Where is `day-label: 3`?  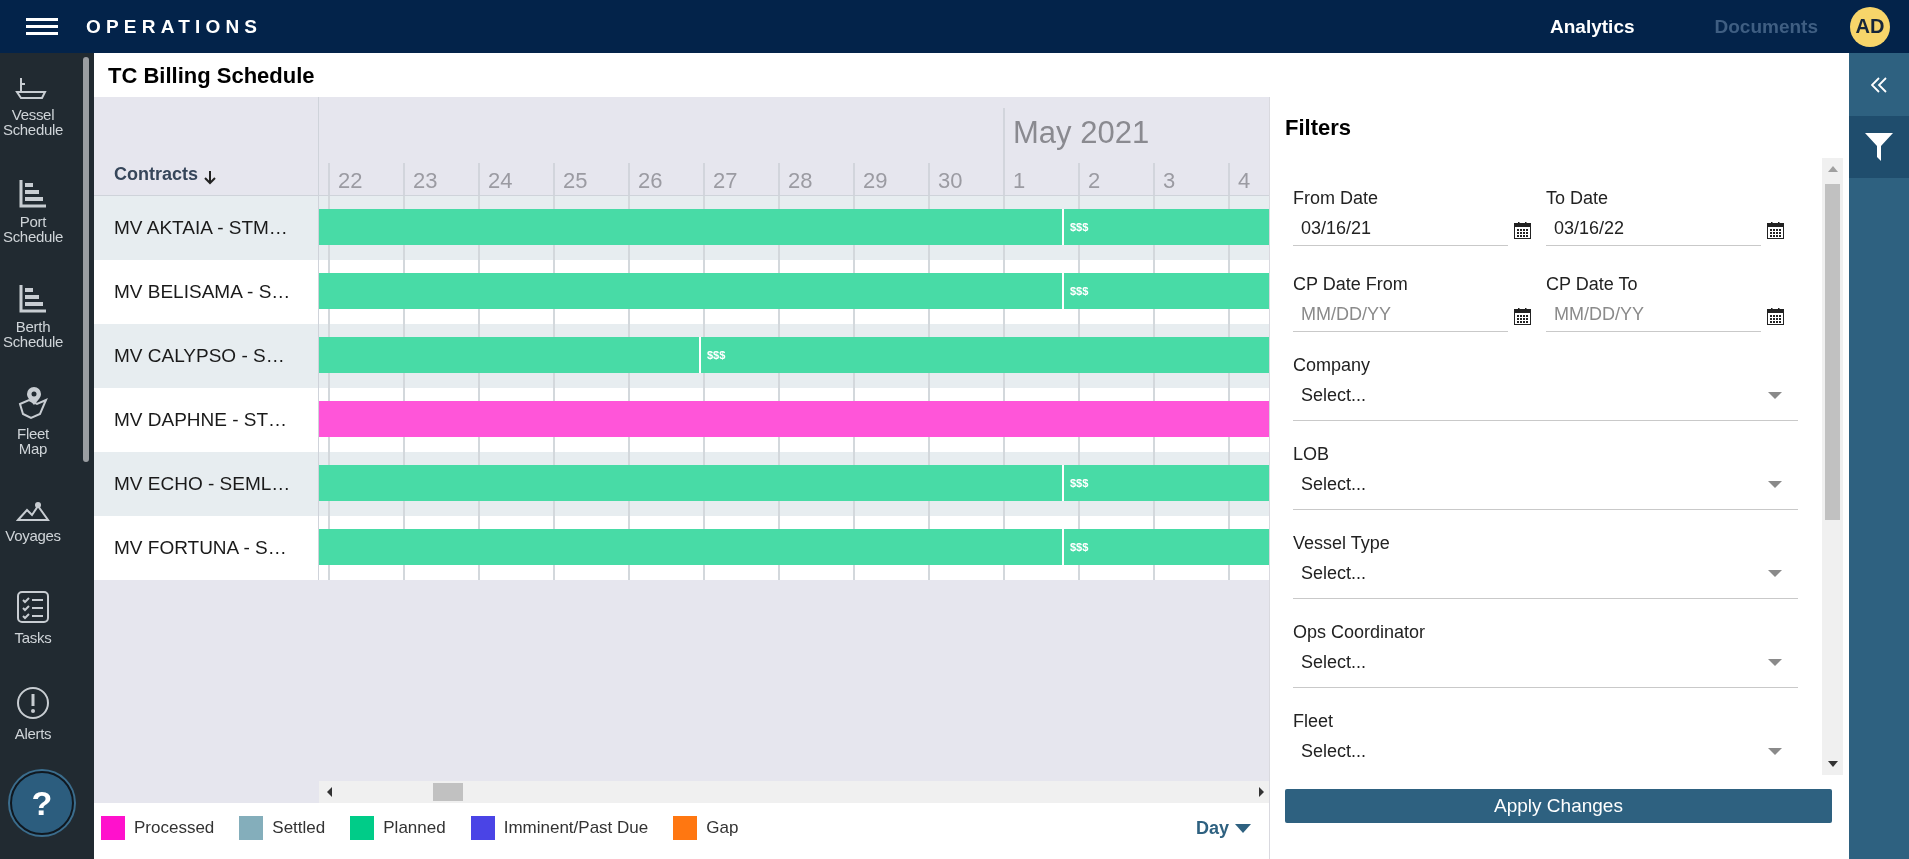 day-label: 3 is located at coordinates (1169, 181).